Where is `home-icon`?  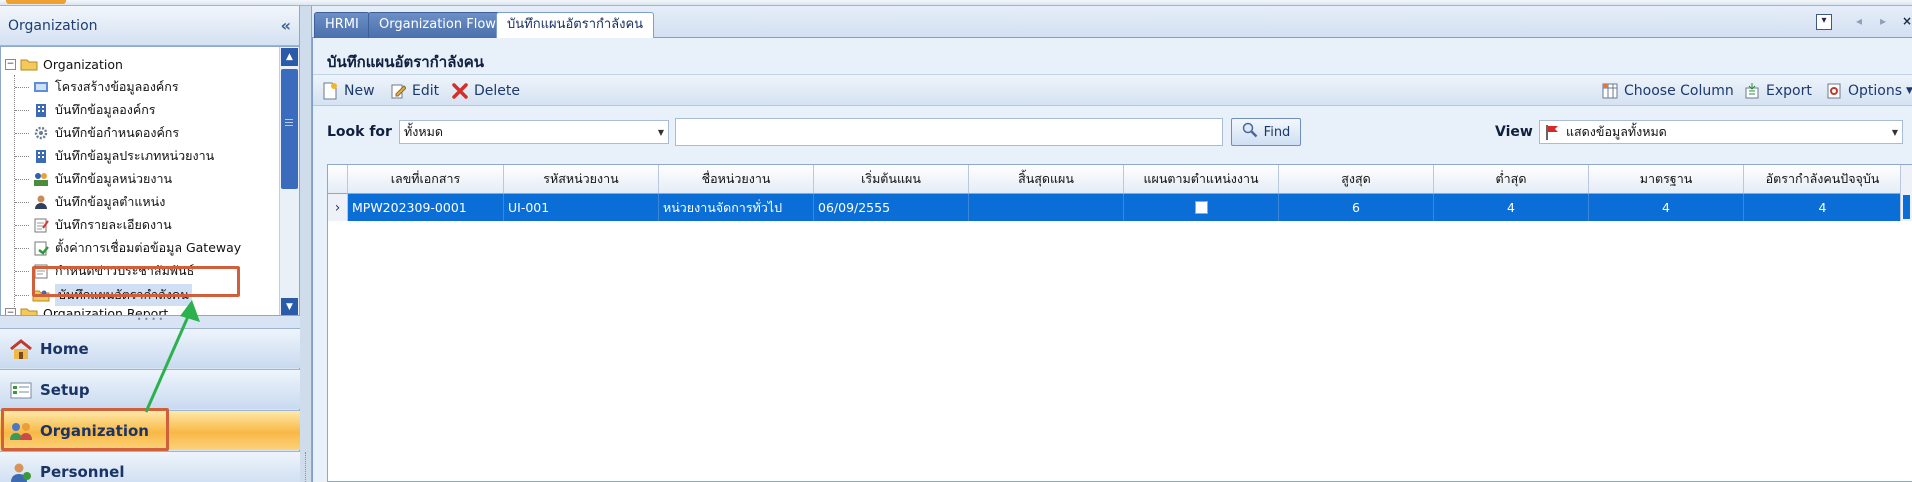
home-icon is located at coordinates (21, 349).